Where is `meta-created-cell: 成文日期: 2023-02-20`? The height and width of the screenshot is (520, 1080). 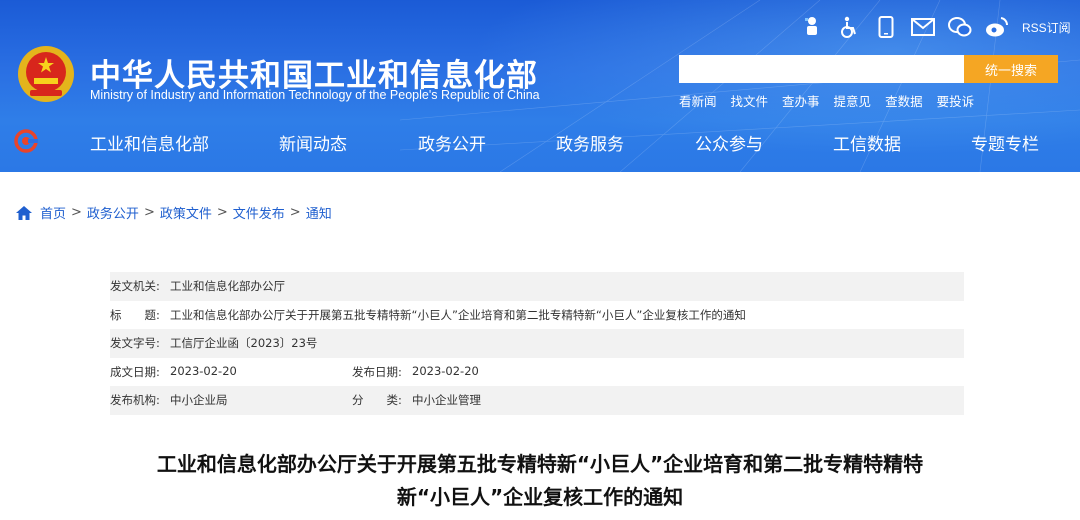
meta-created-cell: 成文日期: 2023-02-20 is located at coordinates (231, 372).